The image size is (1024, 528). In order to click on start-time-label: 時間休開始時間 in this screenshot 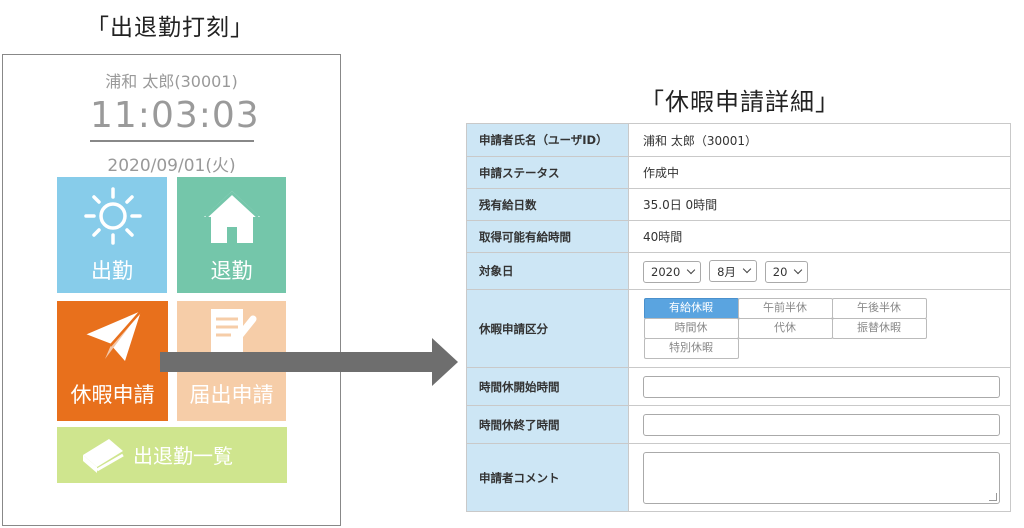, I will do `click(547, 386)`.